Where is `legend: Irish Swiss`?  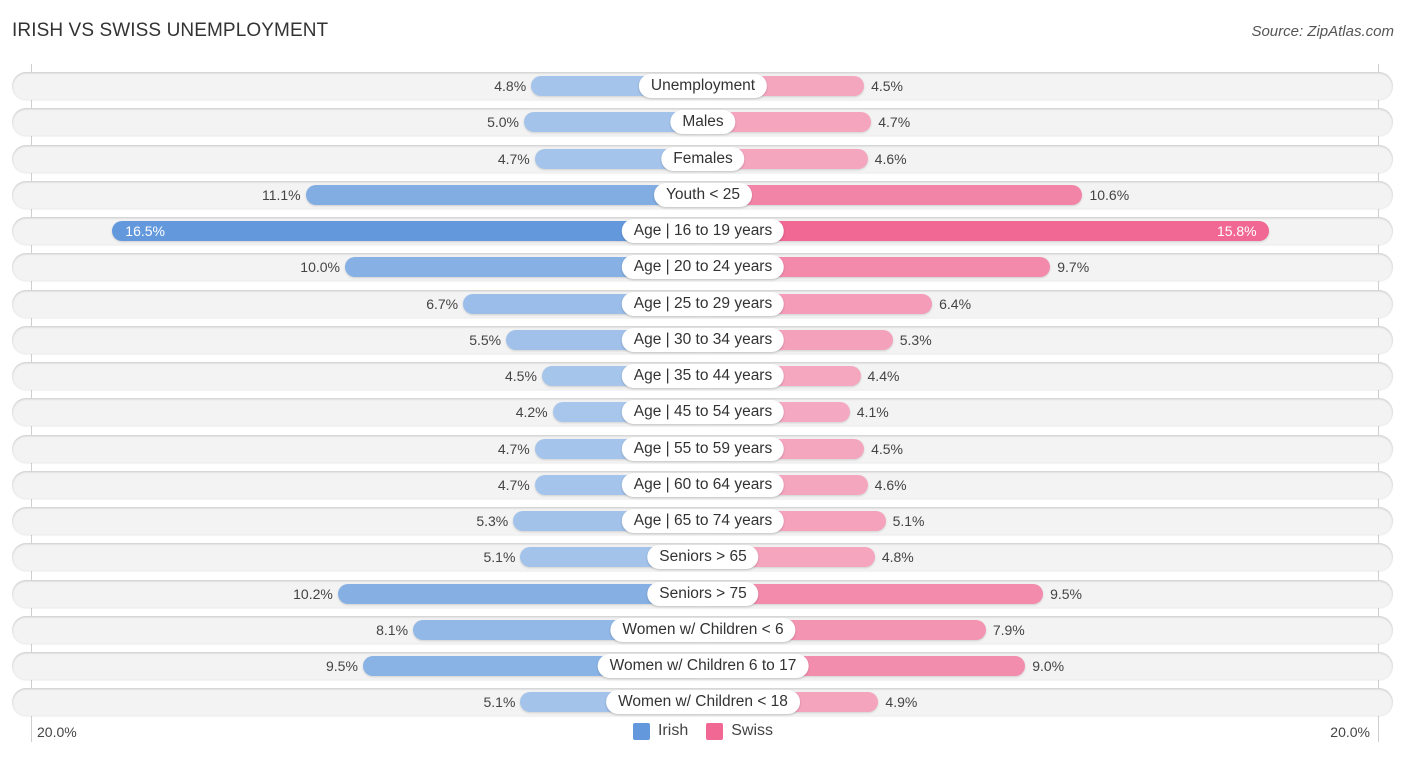 legend: Irish Swiss is located at coordinates (703, 731).